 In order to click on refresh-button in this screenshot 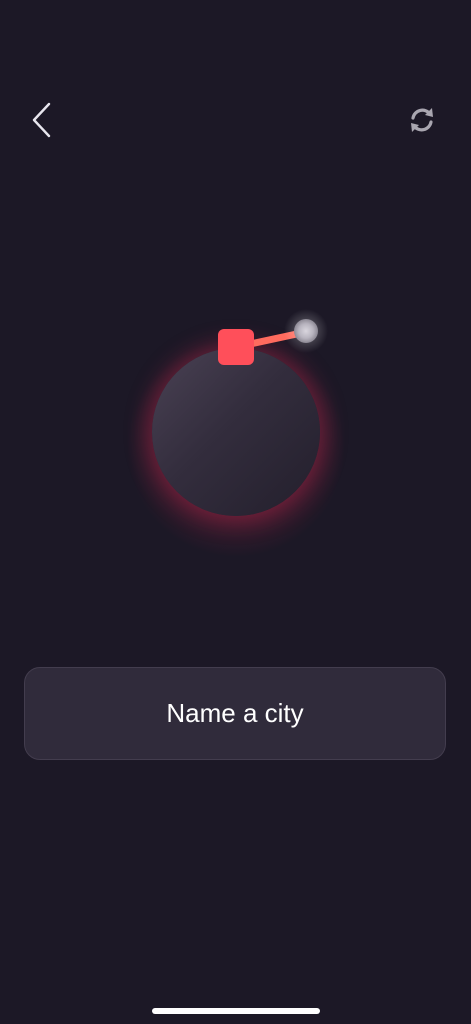, I will do `click(422, 120)`.